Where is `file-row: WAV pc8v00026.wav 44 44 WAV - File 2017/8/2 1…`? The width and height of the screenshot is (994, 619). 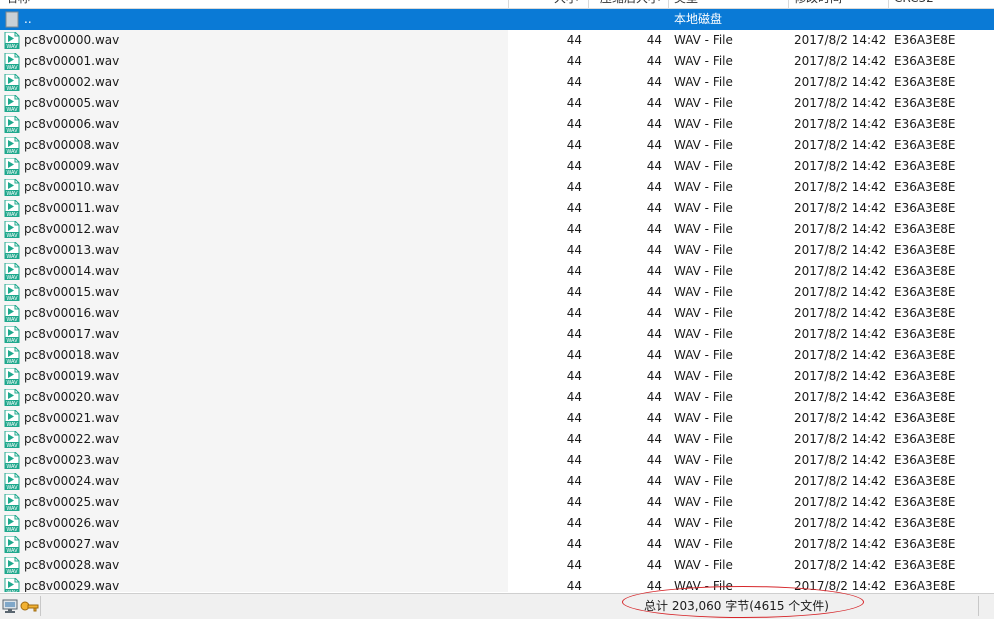
file-row: WAV pc8v00026.wav 44 44 WAV - File 2017/8/2 1… is located at coordinates (497, 523).